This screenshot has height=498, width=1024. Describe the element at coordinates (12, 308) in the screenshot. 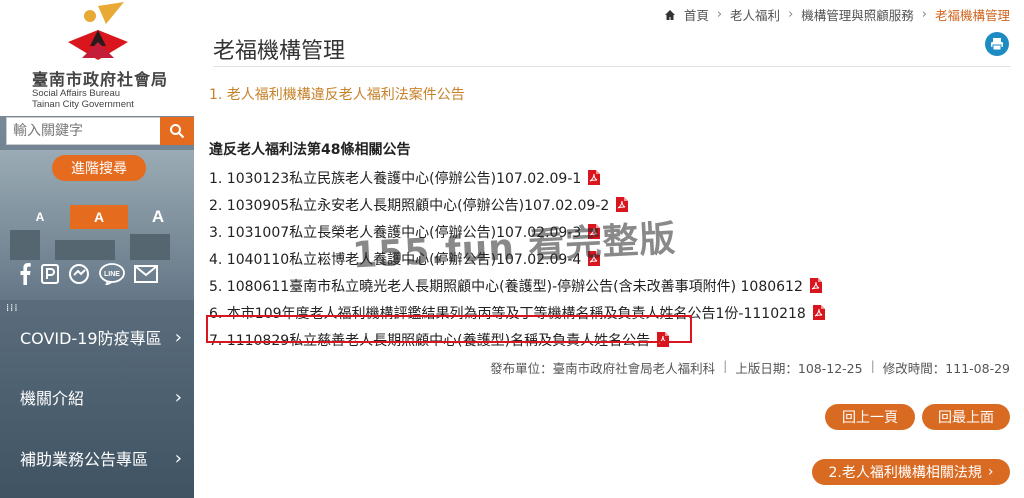

I see `more-dots-icon: ⁞⁞⁞` at that location.